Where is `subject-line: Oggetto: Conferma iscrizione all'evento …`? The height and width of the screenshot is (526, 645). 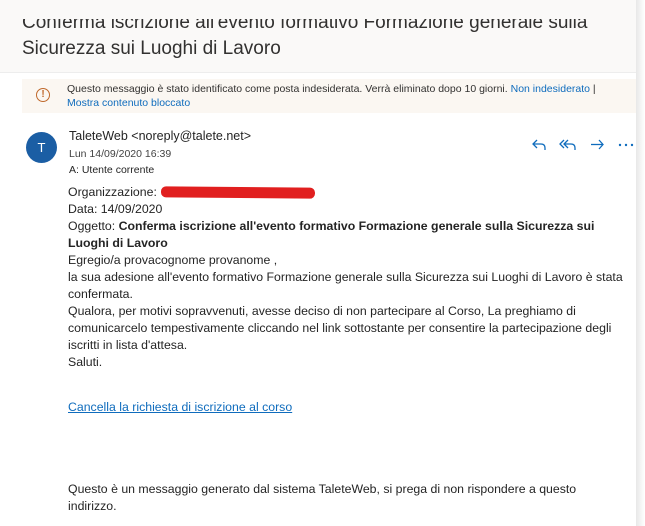
subject-line: Oggetto: Conferma iscrizione all'evento … is located at coordinates (351, 235).